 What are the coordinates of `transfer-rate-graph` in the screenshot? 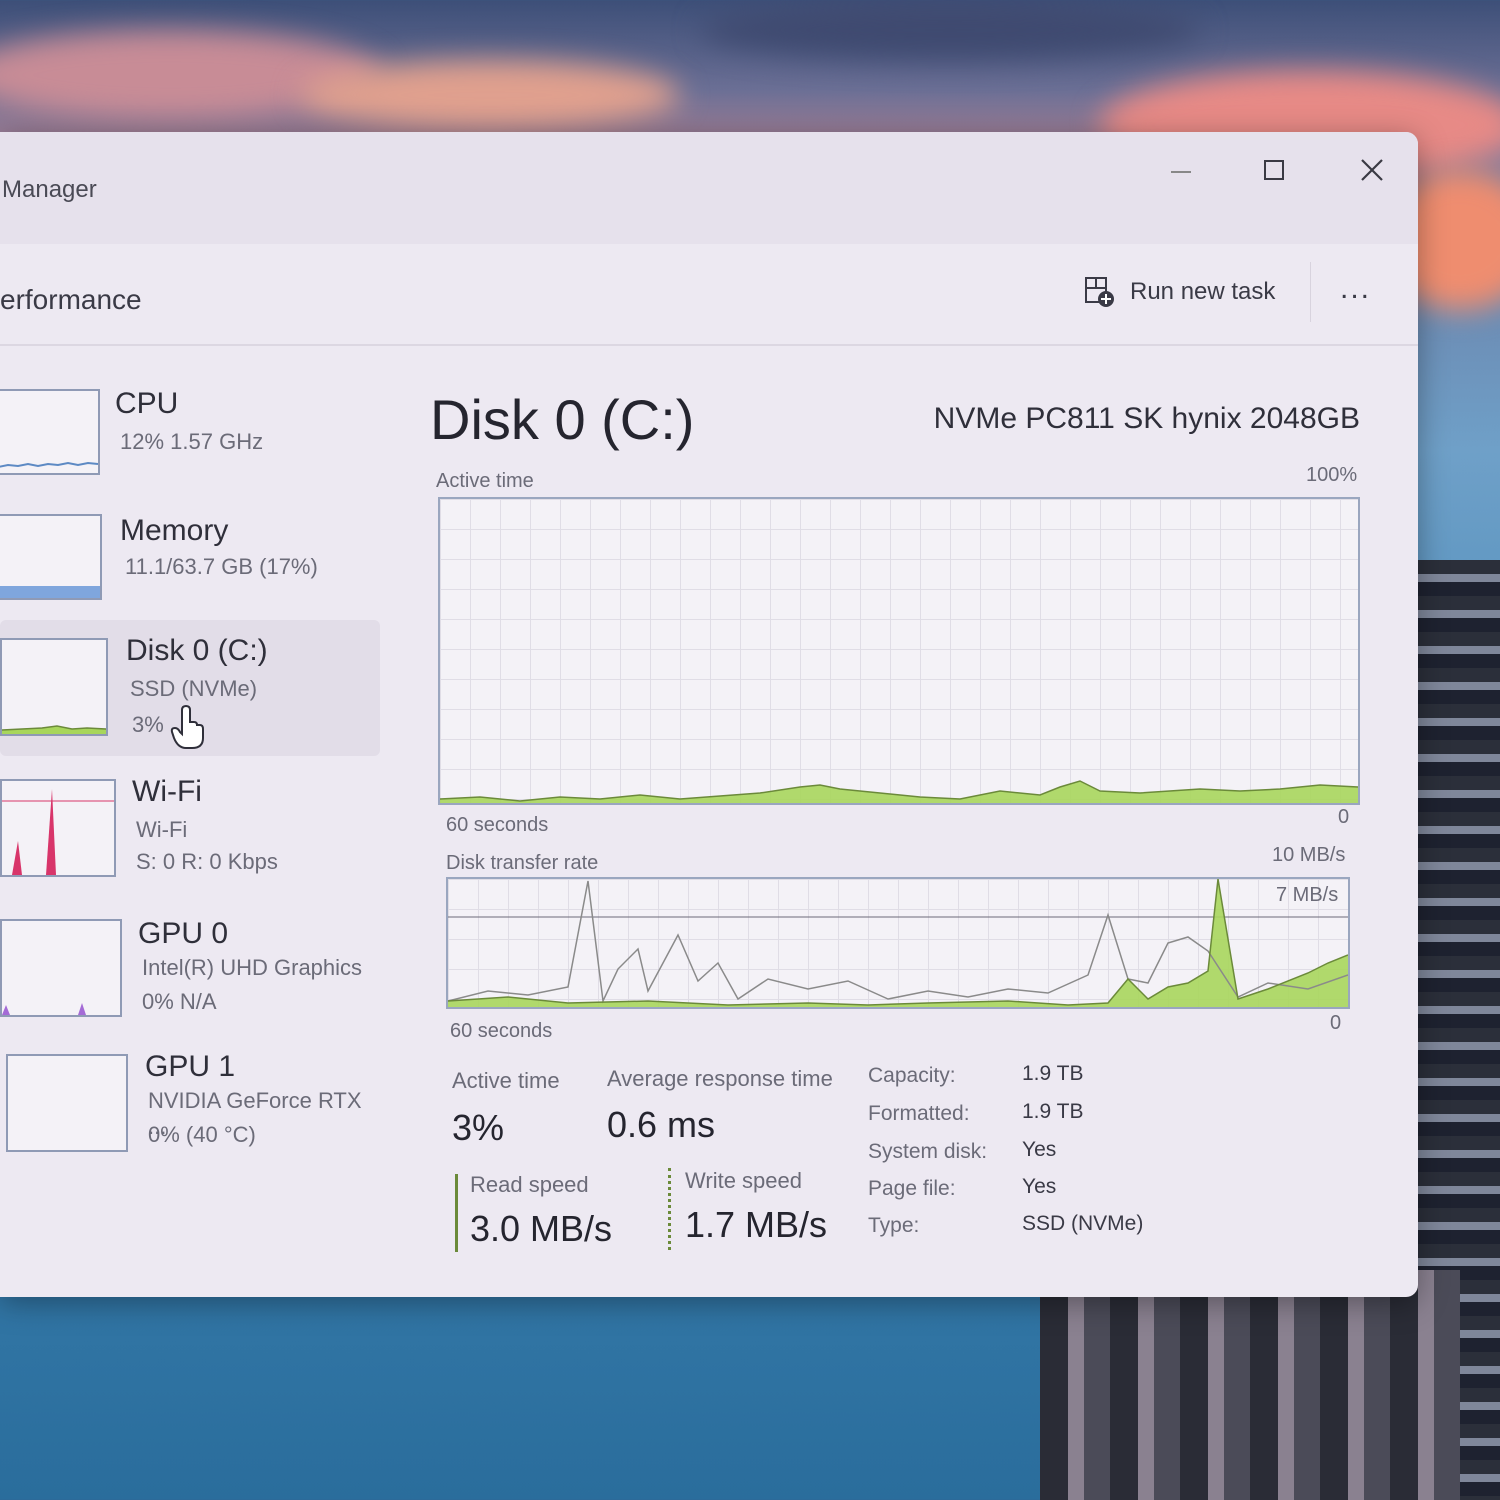 It's located at (898, 943).